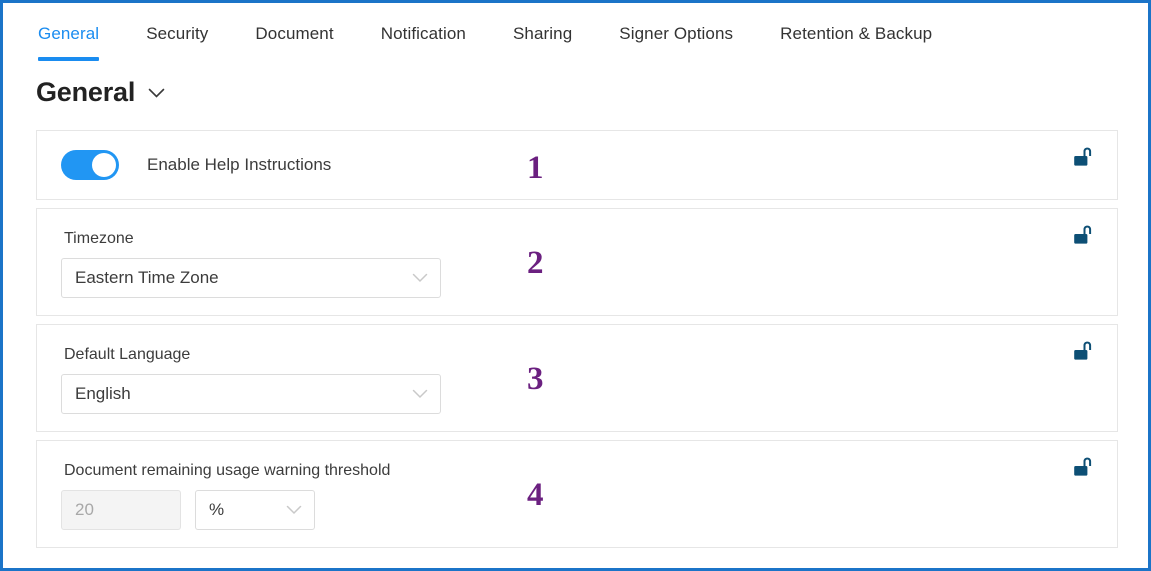 The width and height of the screenshot is (1151, 571). Describe the element at coordinates (856, 33) in the screenshot. I see `tab-retention-backup-label: Retention & Backup` at that location.